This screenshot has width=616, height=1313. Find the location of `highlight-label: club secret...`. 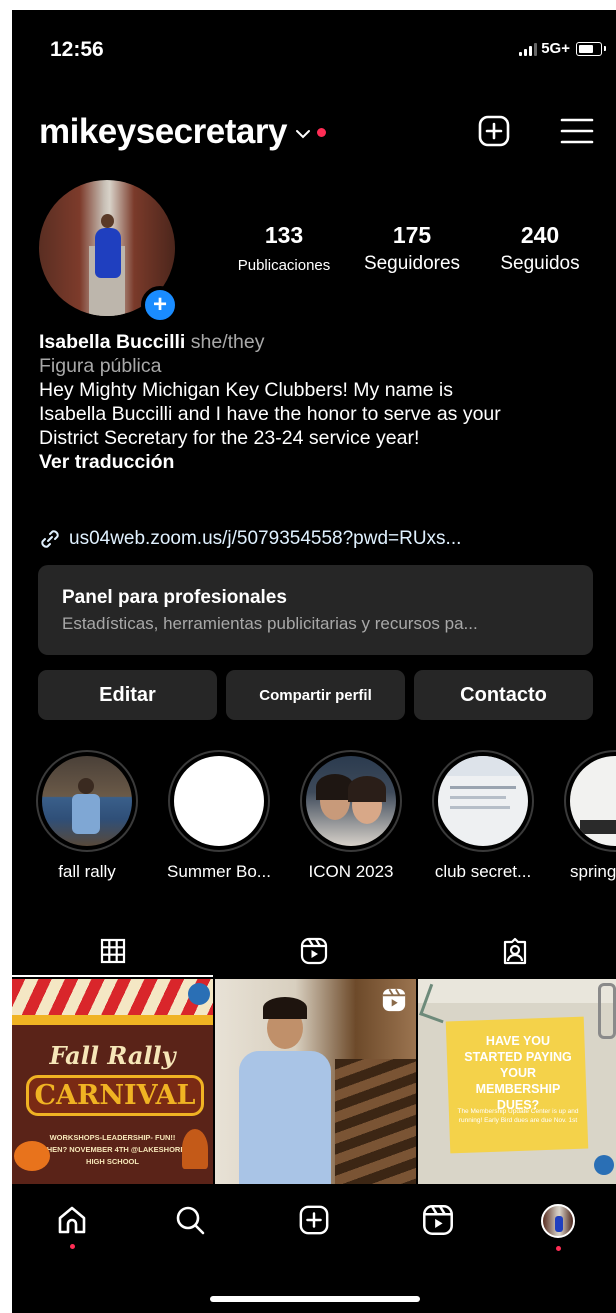

highlight-label: club secret... is located at coordinates (483, 871).